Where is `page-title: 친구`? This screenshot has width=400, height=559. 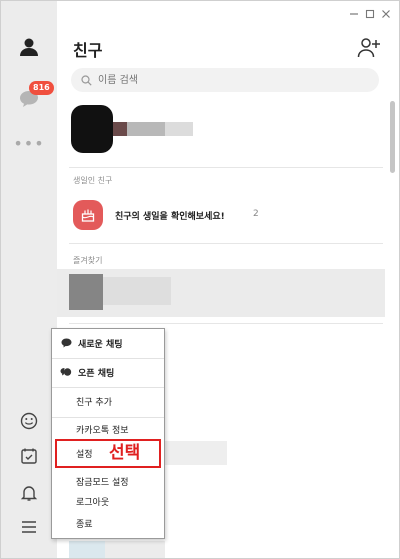 page-title: 친구 is located at coordinates (88, 50).